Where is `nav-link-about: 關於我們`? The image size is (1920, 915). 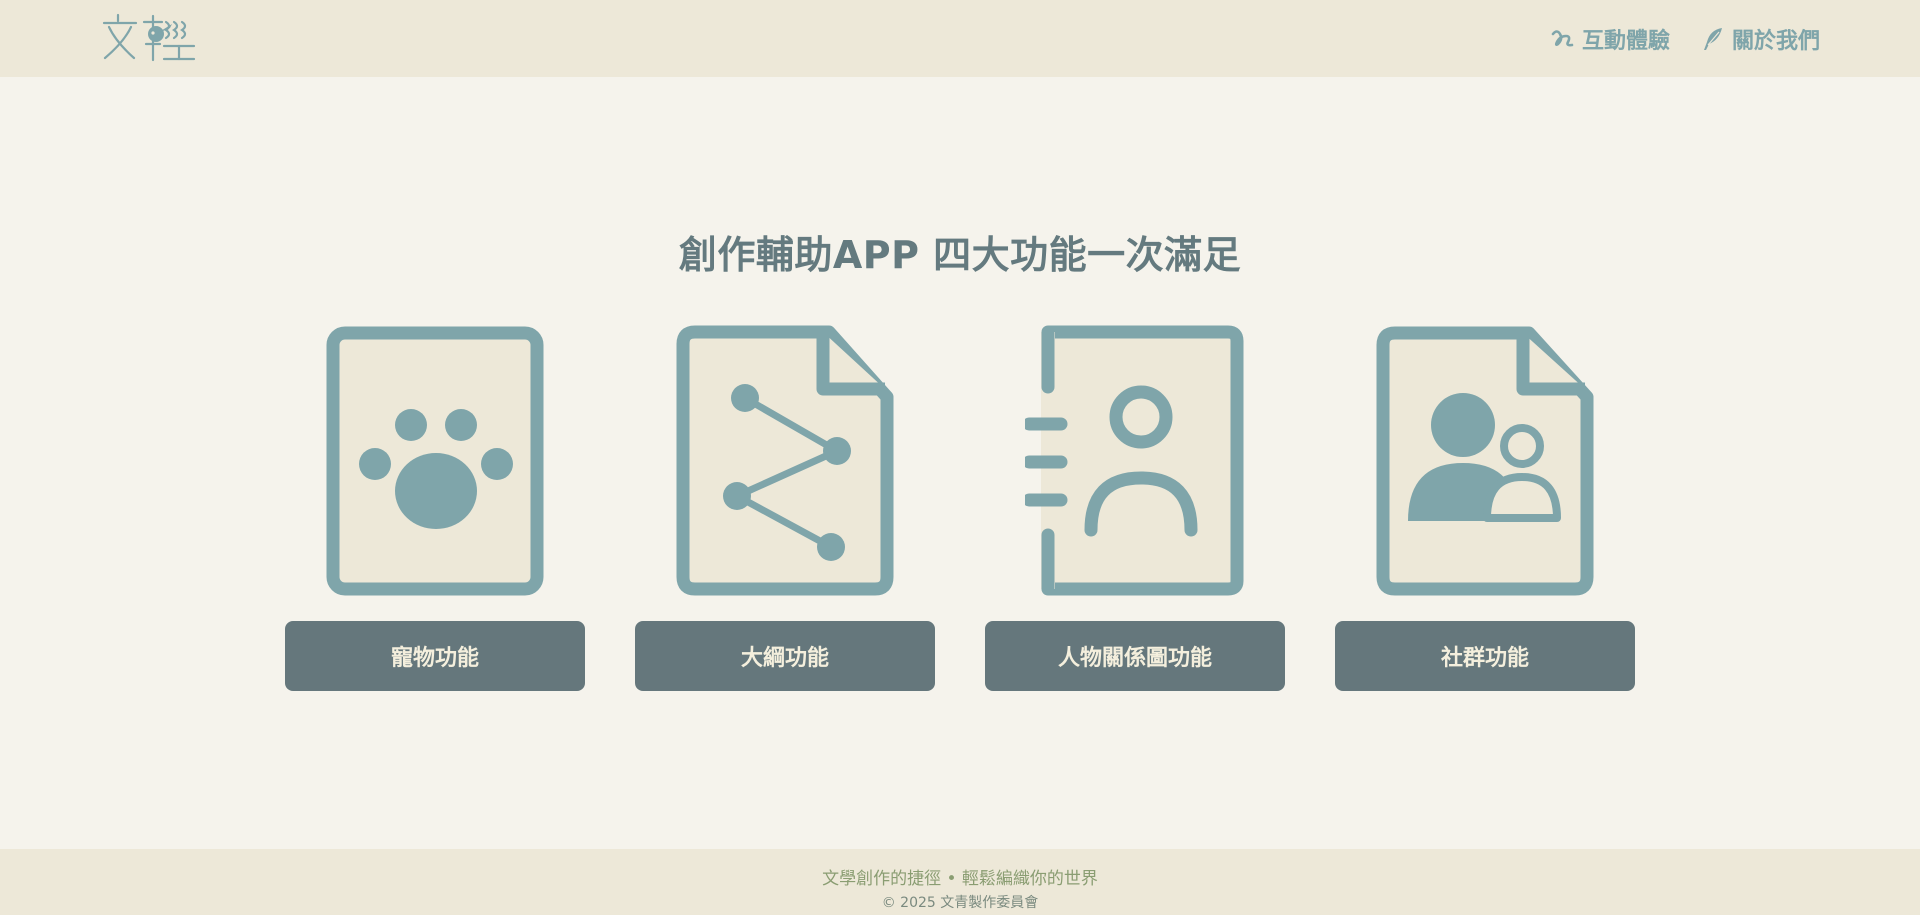
nav-link-about: 關於我們 is located at coordinates (1760, 39).